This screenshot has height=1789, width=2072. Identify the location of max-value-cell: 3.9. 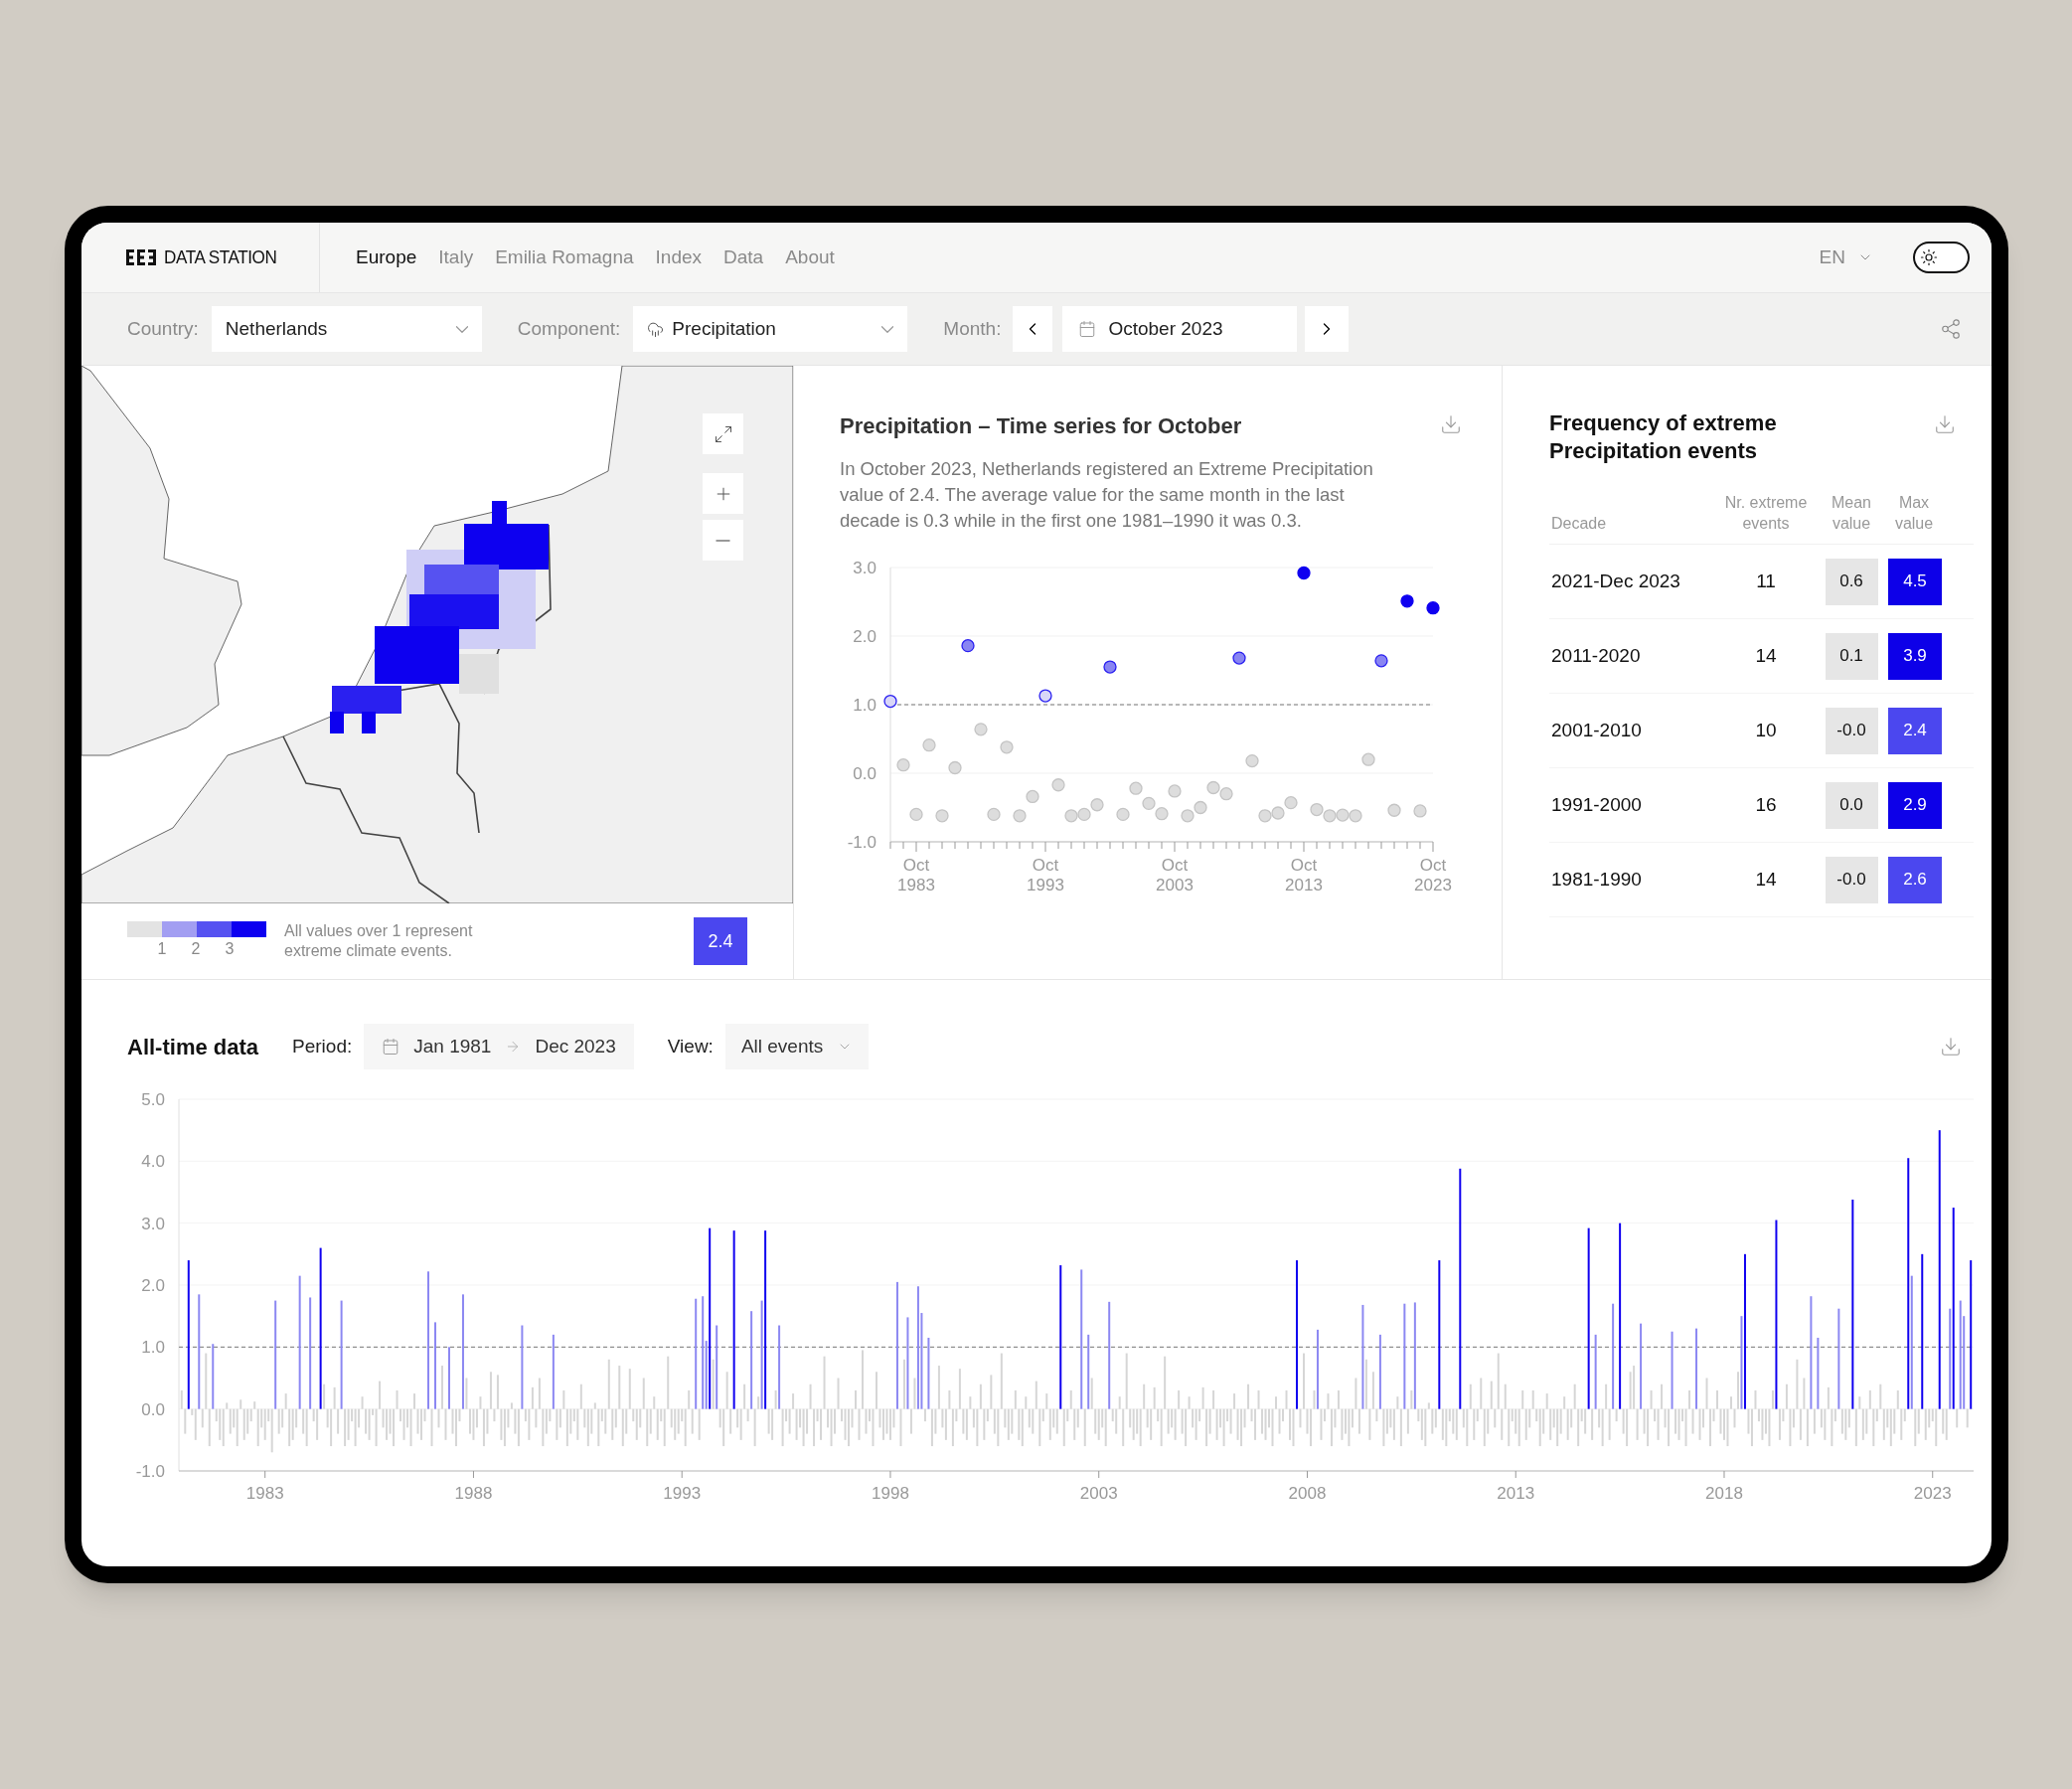
(1915, 656).